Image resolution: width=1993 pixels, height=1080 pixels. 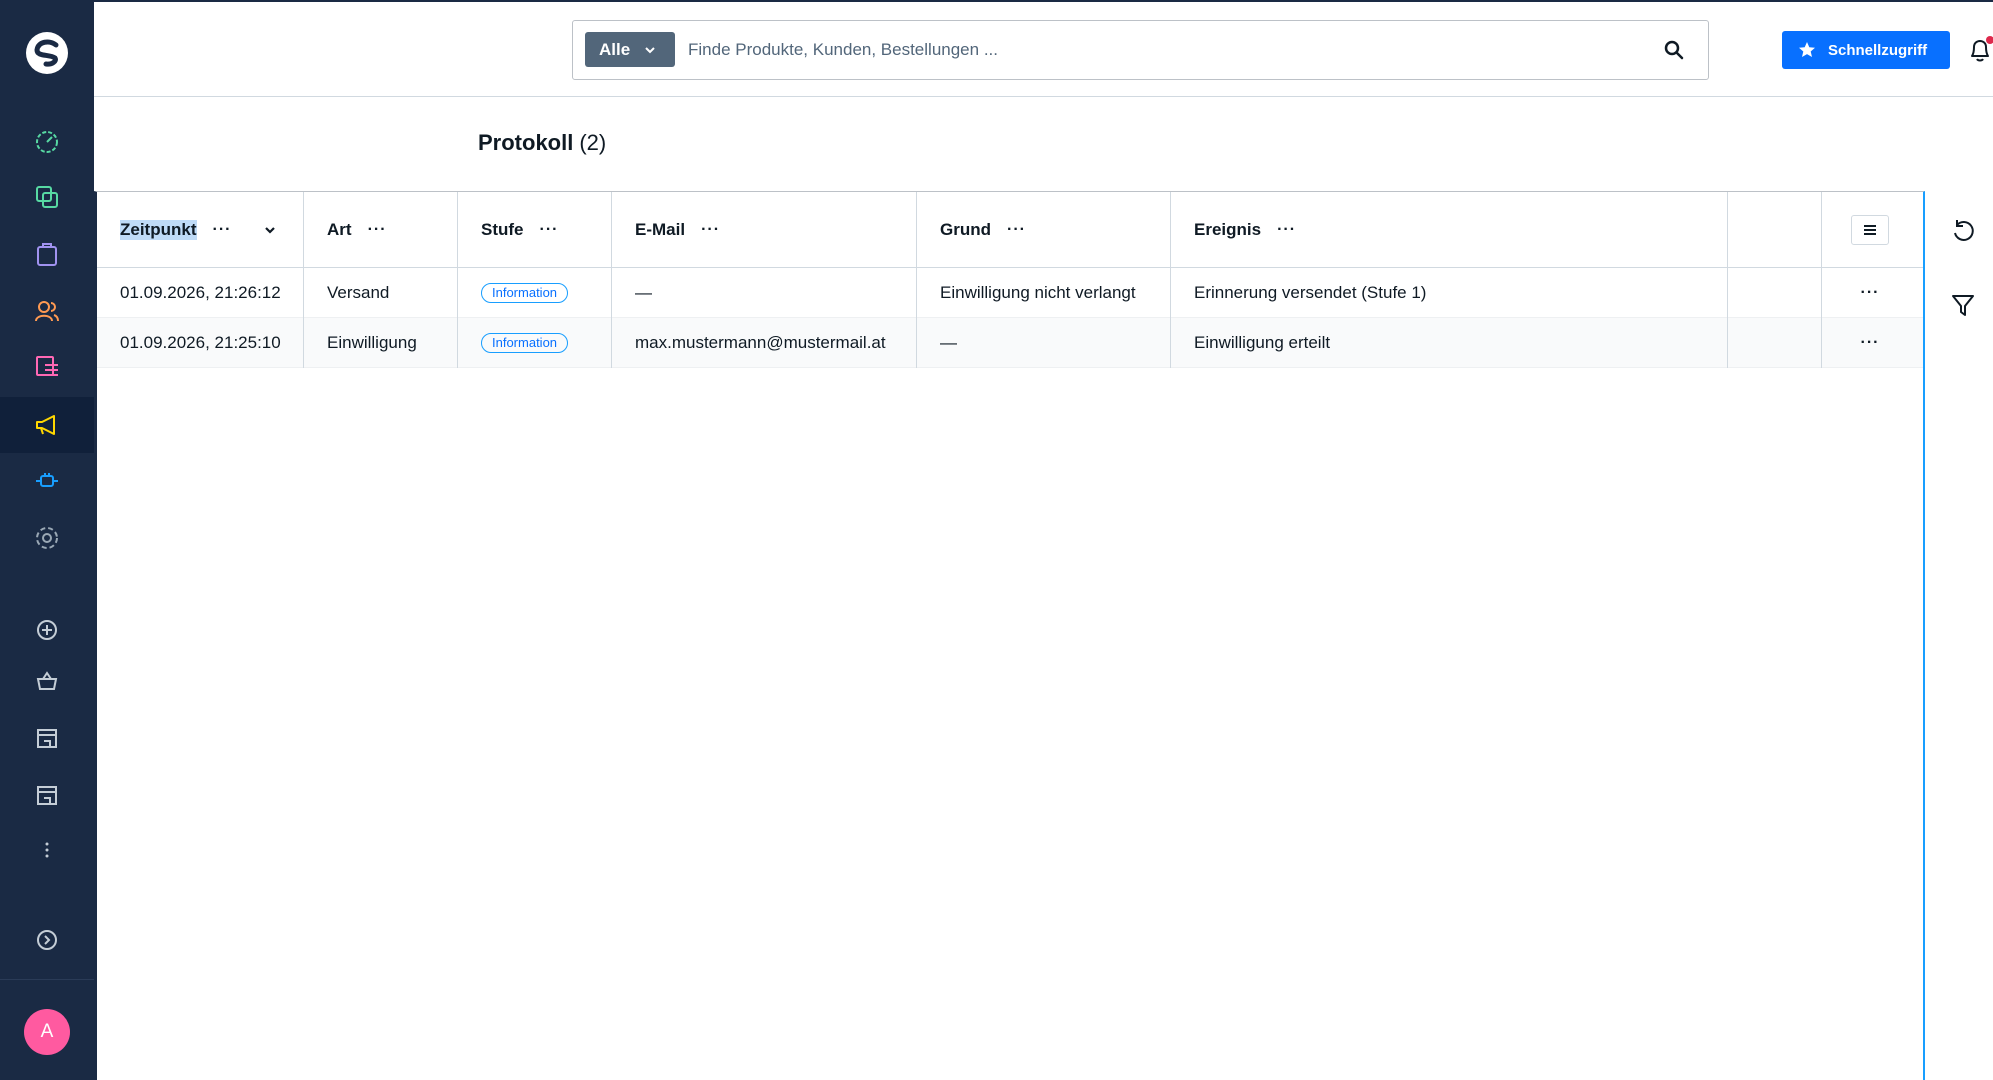 What do you see at coordinates (502, 229) in the screenshot?
I see `column-label: Stufe` at bounding box center [502, 229].